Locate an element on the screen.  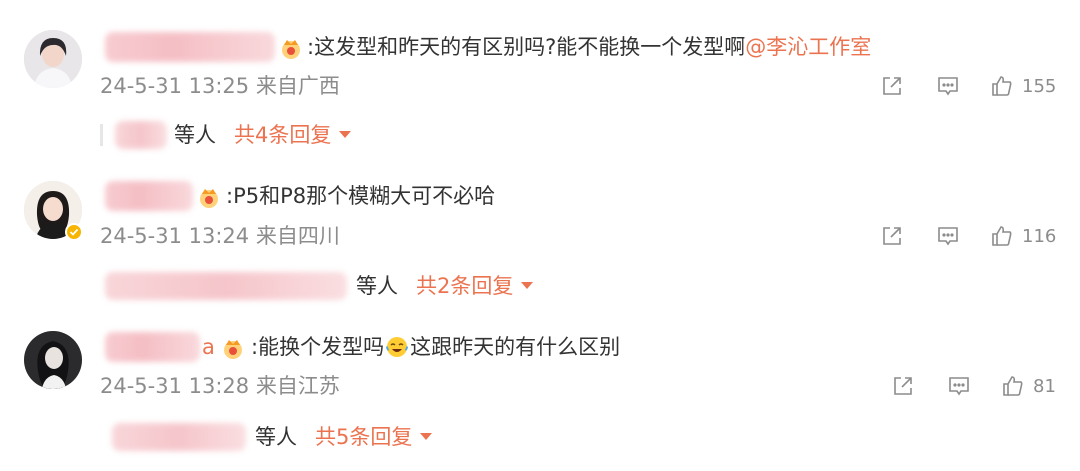
like-count: 116 is located at coordinates (1039, 236).